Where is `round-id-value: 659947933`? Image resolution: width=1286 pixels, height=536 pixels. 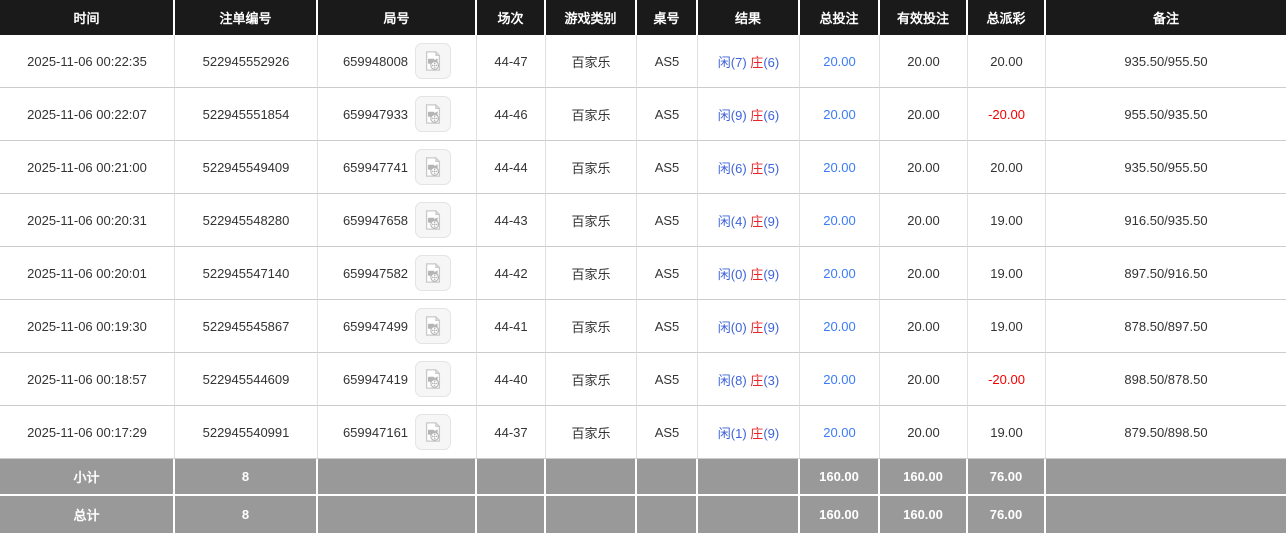
round-id-value: 659947933 is located at coordinates (375, 114).